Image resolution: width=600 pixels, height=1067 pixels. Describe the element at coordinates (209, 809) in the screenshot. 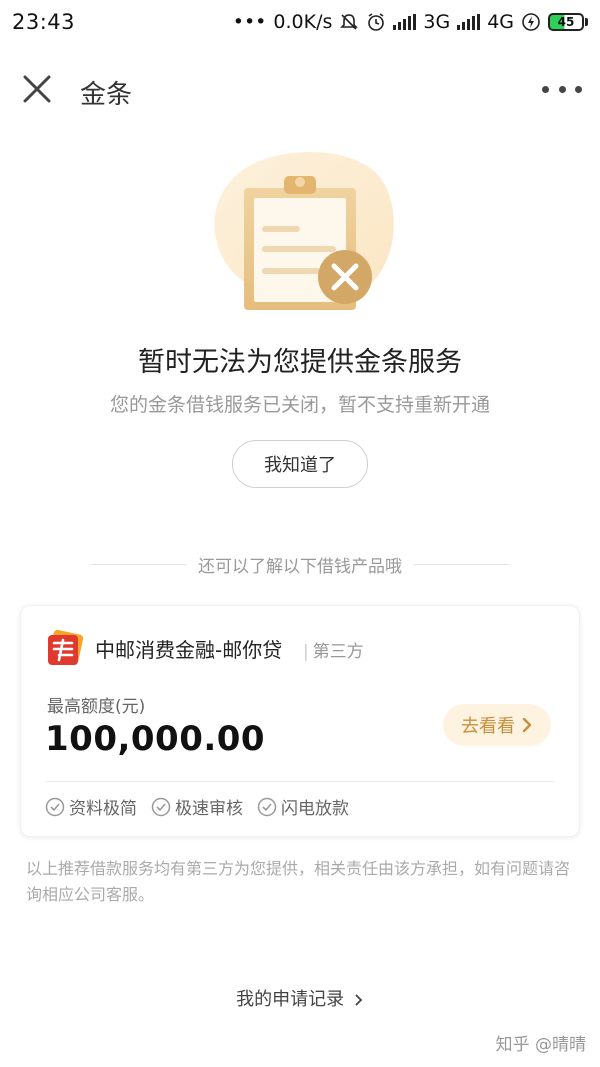

I see `feature-text: 极速审核` at that location.